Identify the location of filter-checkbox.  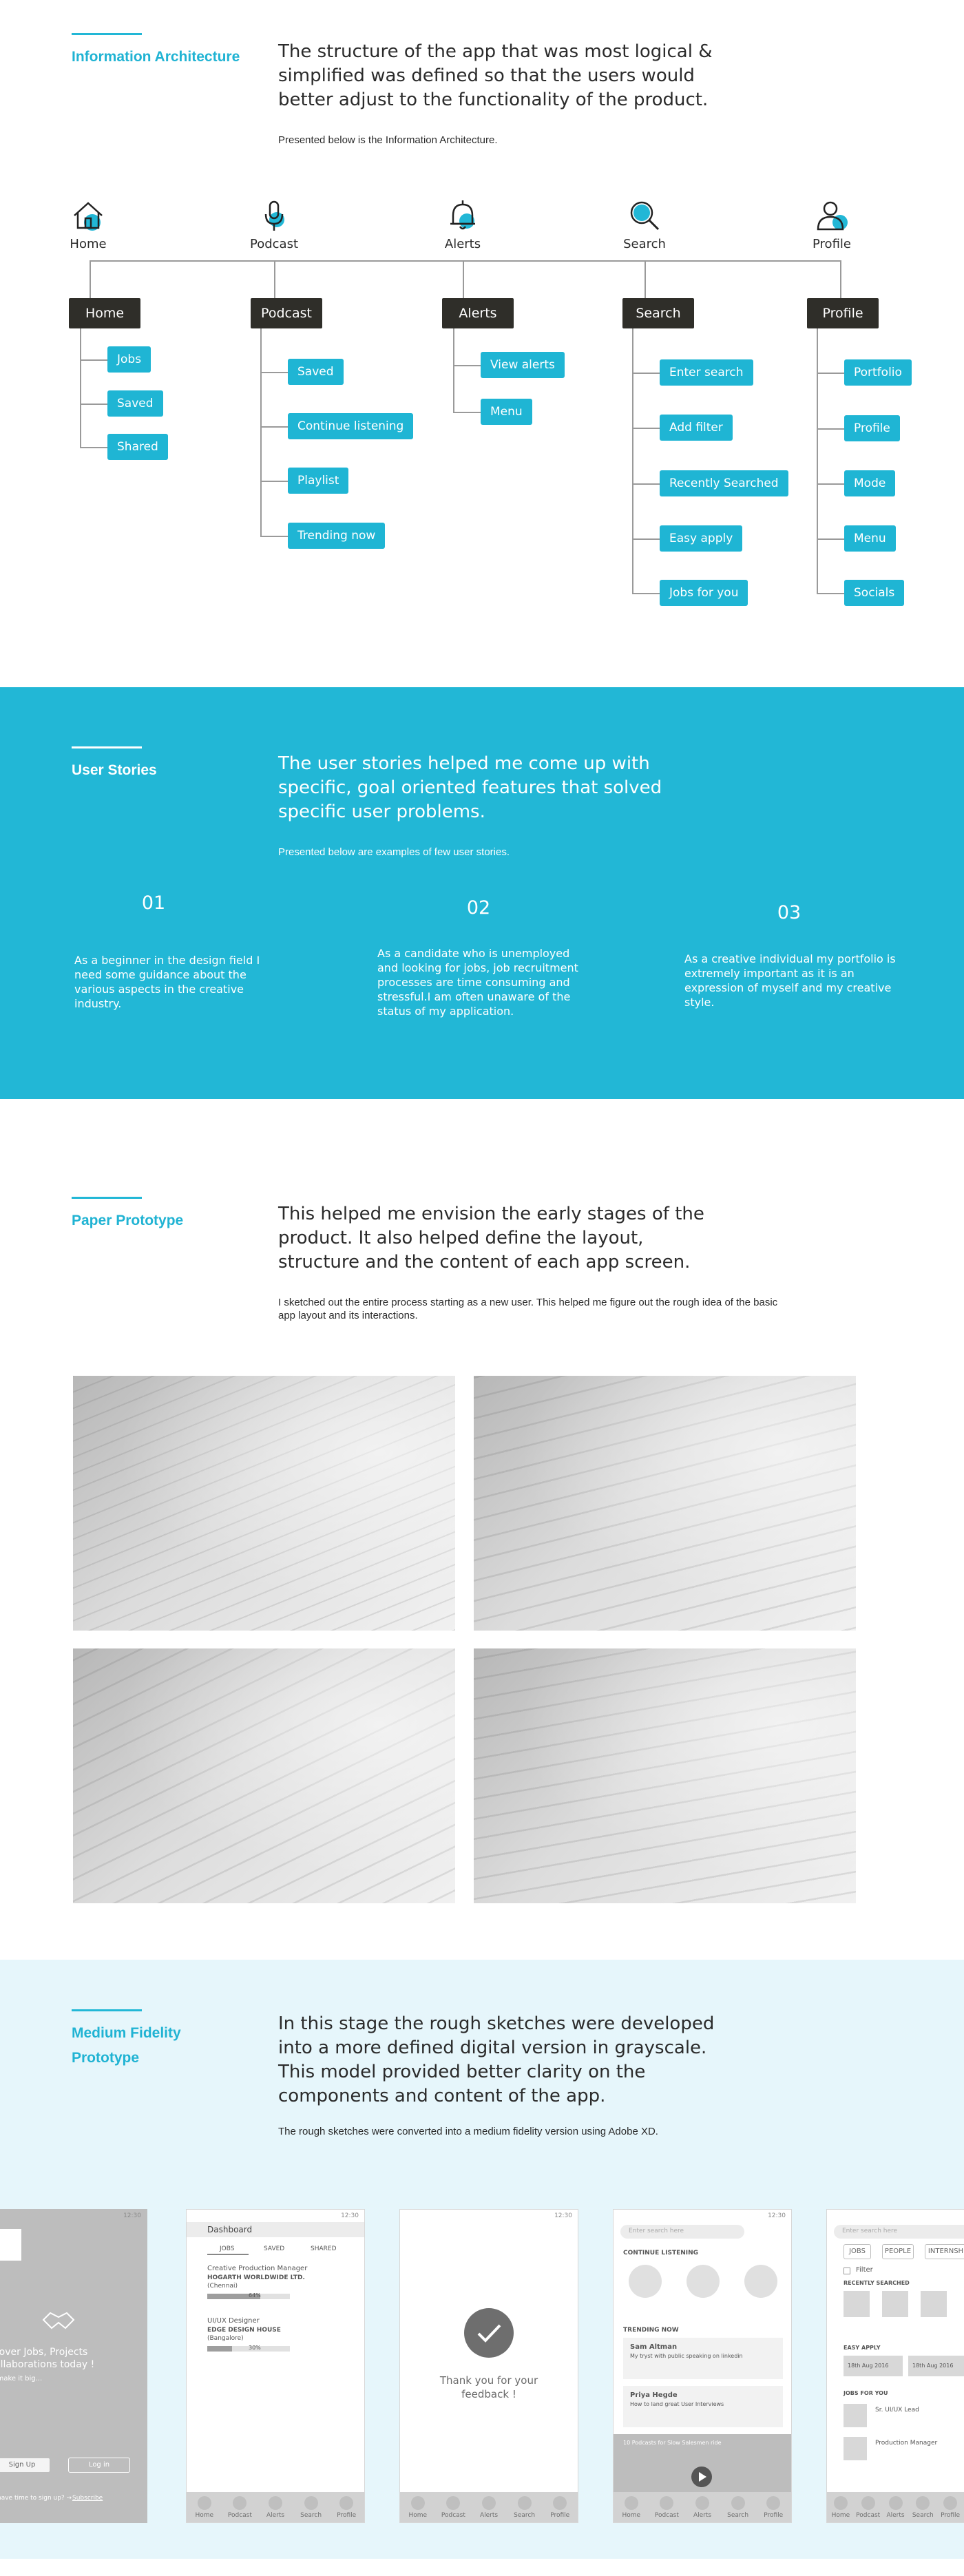
(847, 2271).